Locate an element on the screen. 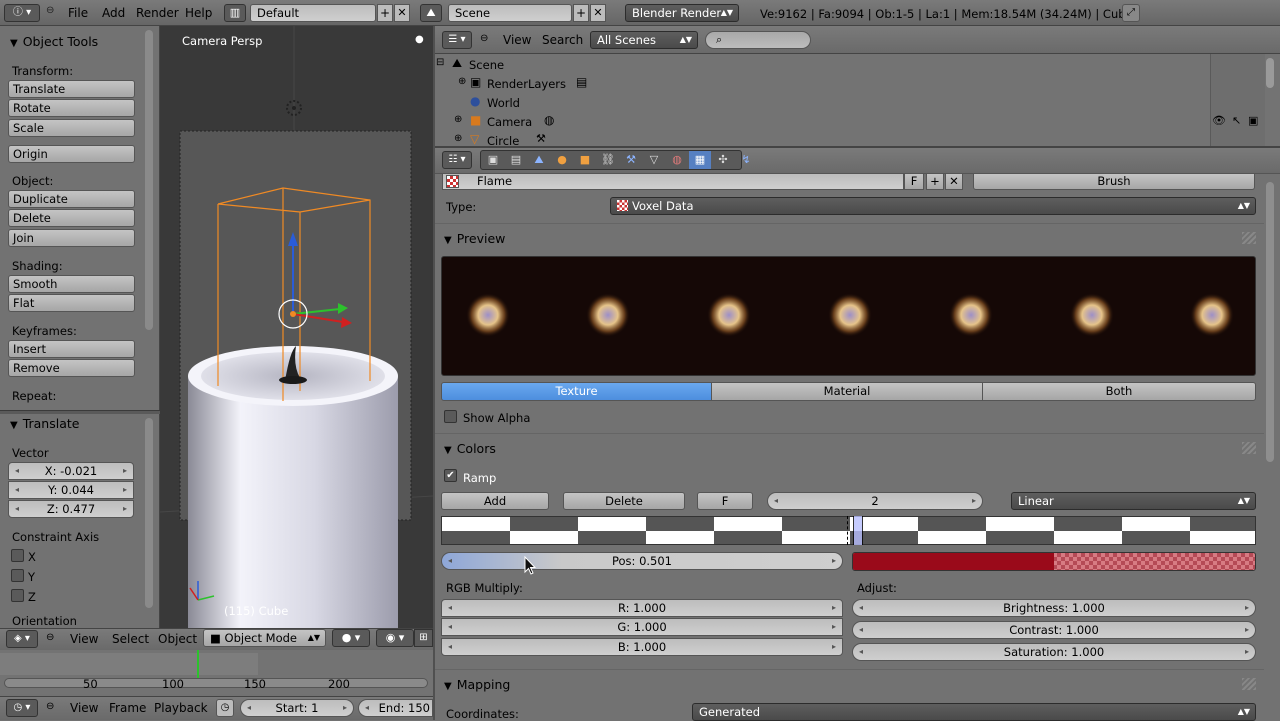 Image resolution: width=1280 pixels, height=721 pixels. timeline-menu-playback: Playback is located at coordinates (181, 708).